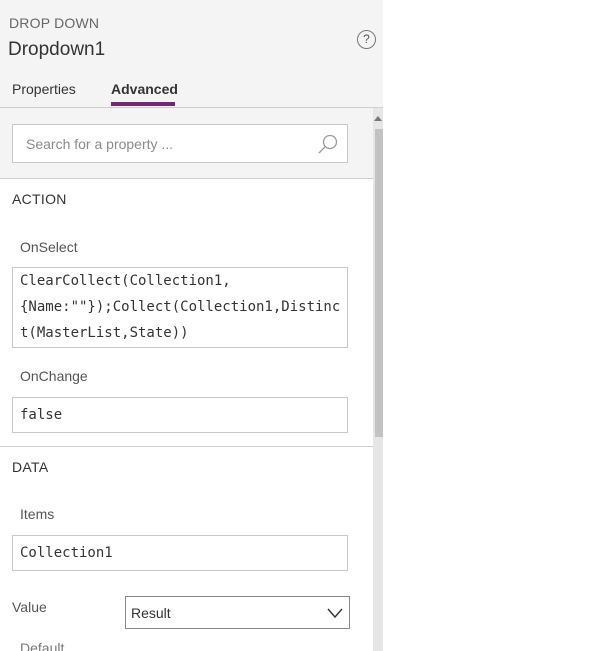 This screenshot has width=601, height=651. I want to click on section-divider, so click(186, 446).